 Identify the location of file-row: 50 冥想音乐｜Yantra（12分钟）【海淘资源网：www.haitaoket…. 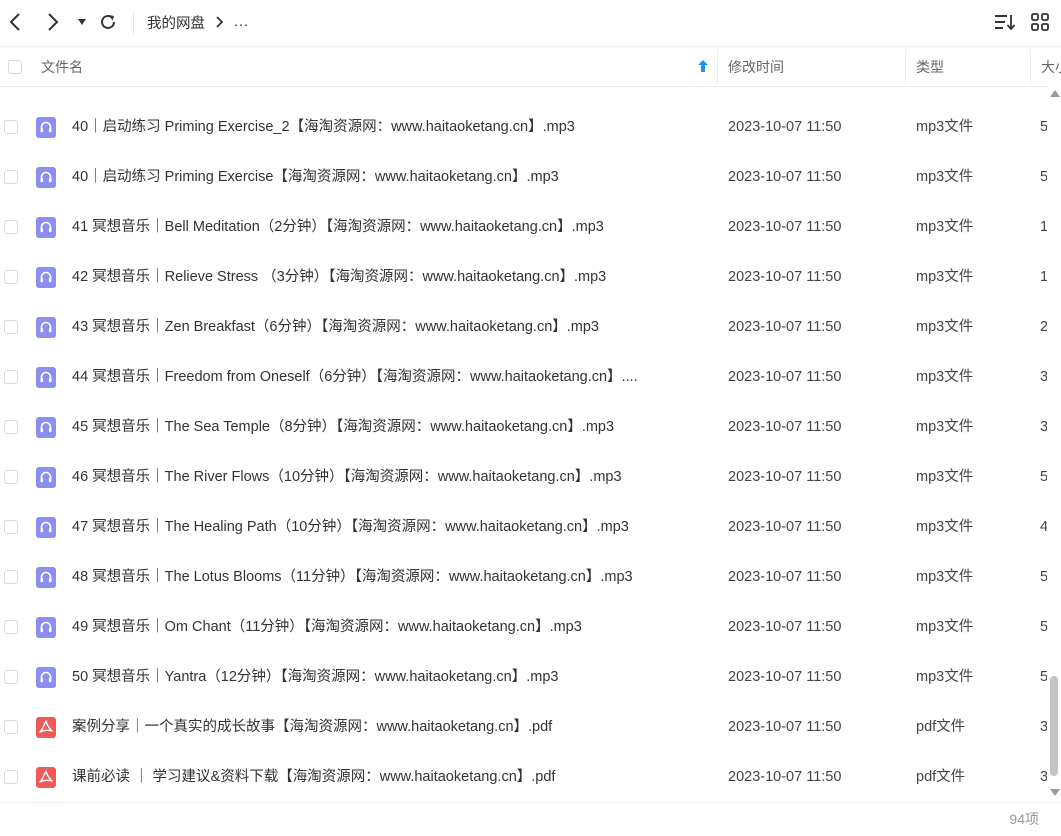
(523, 677).